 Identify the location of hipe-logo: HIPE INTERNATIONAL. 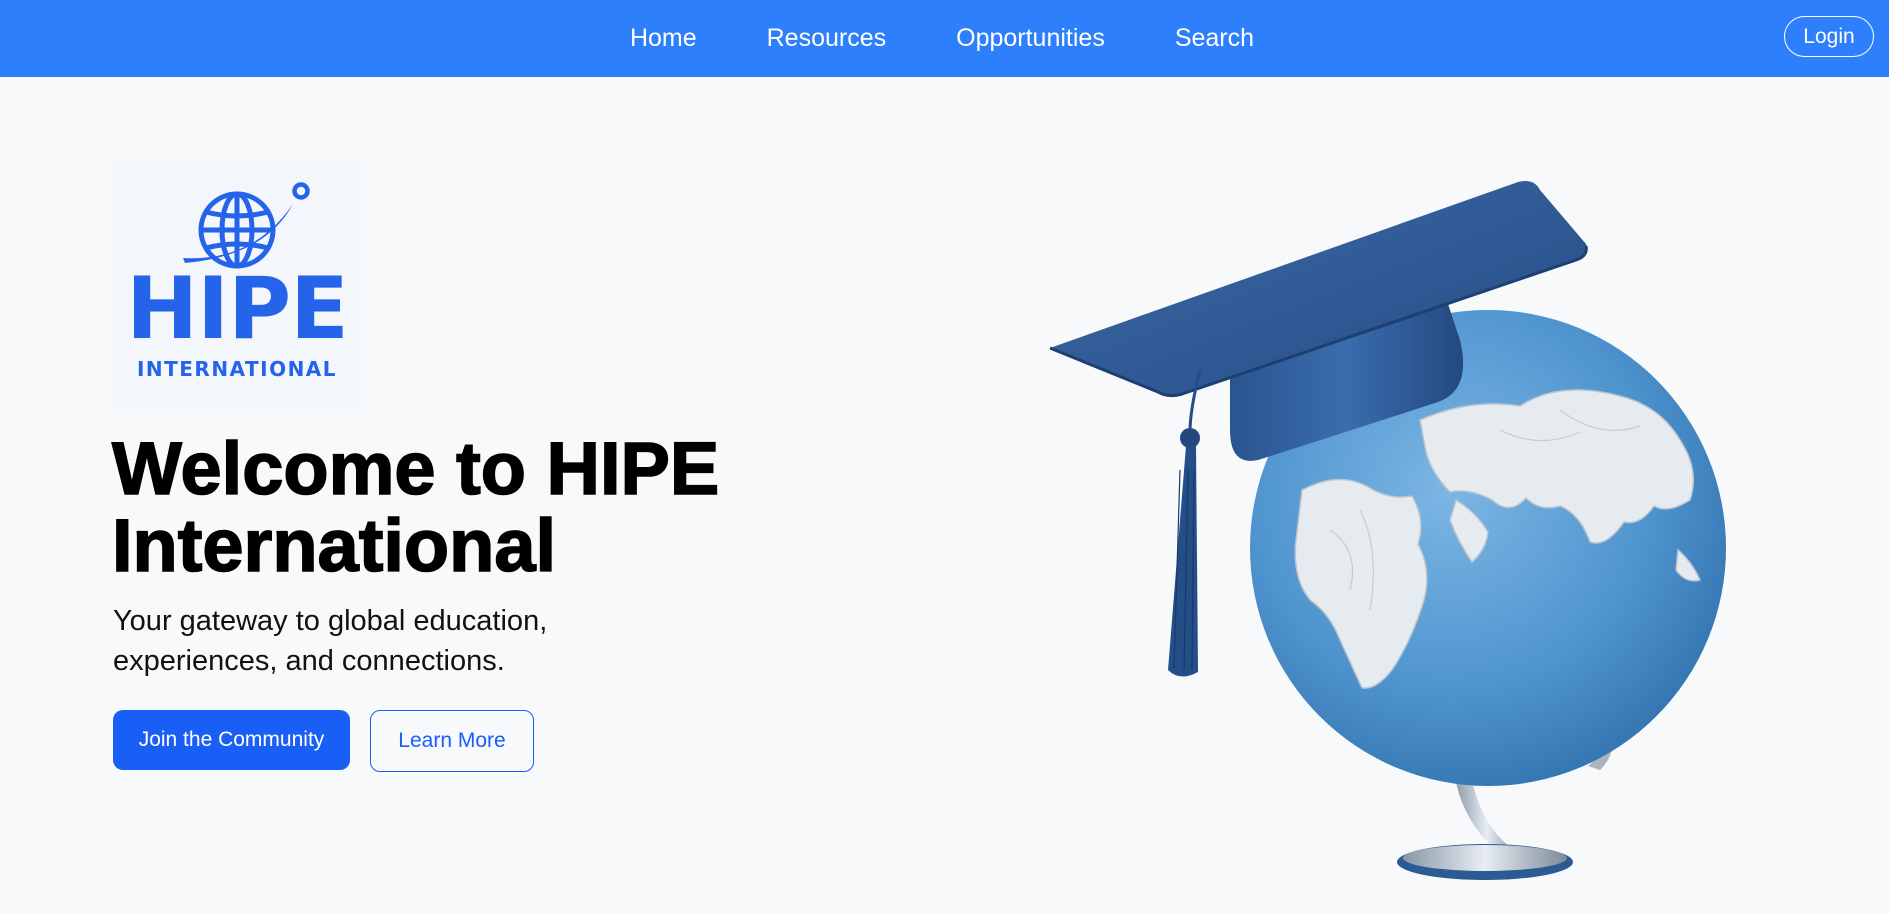
(237, 284).